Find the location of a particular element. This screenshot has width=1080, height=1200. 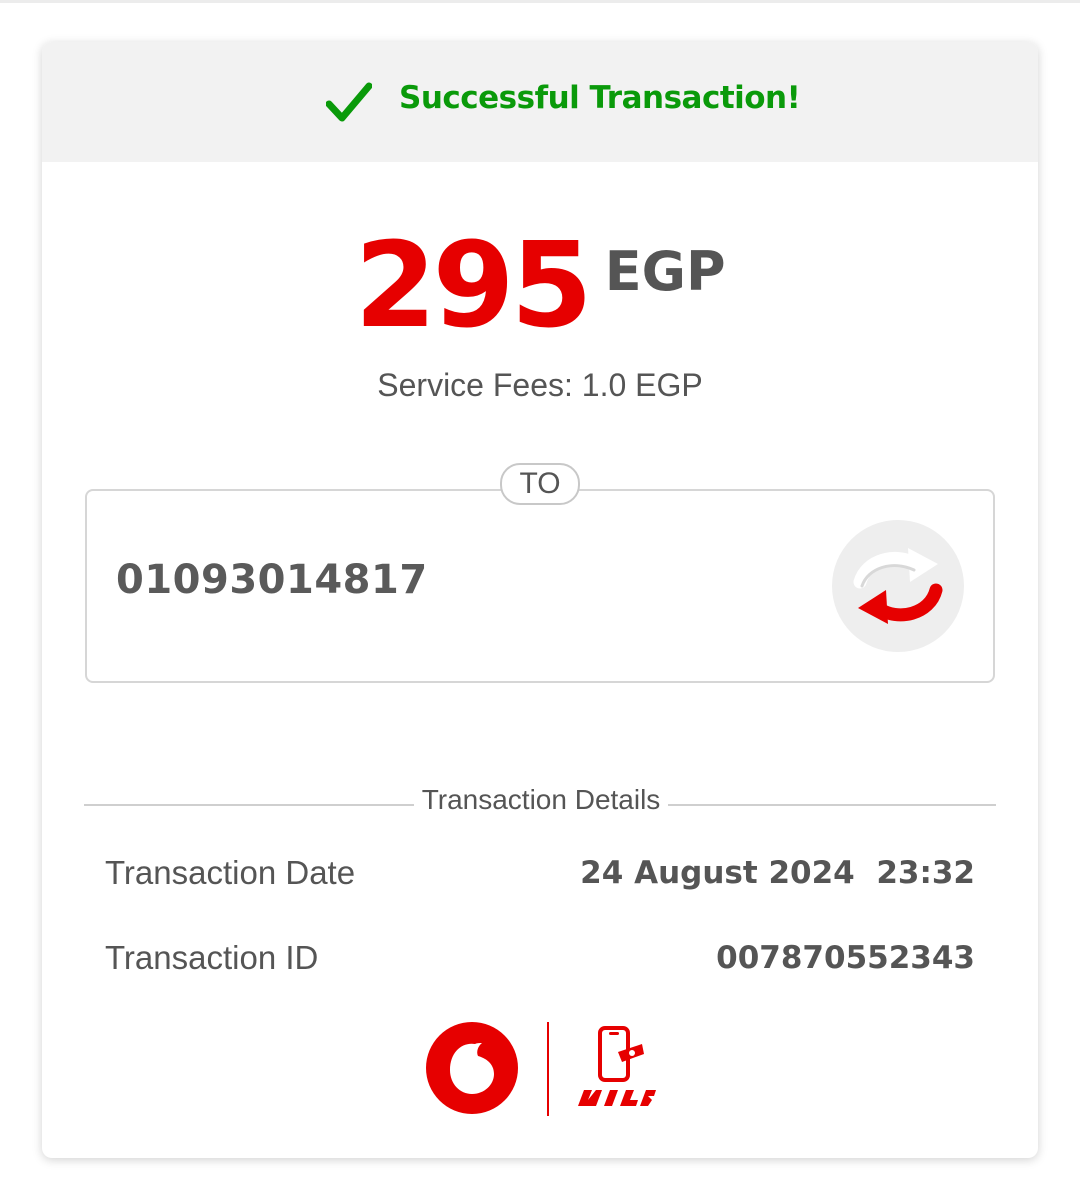

status-message: Successful Transaction! is located at coordinates (600, 98).